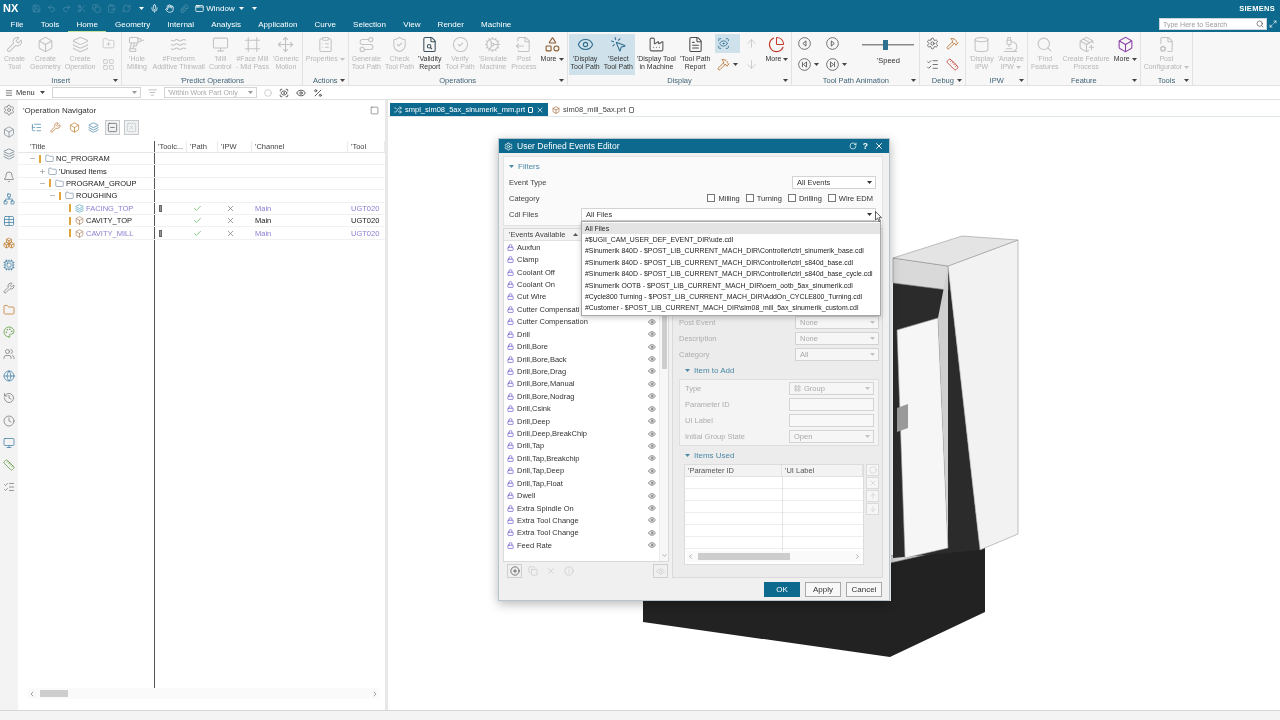  I want to click on rotate-arrow-icon, so click(852, 146).